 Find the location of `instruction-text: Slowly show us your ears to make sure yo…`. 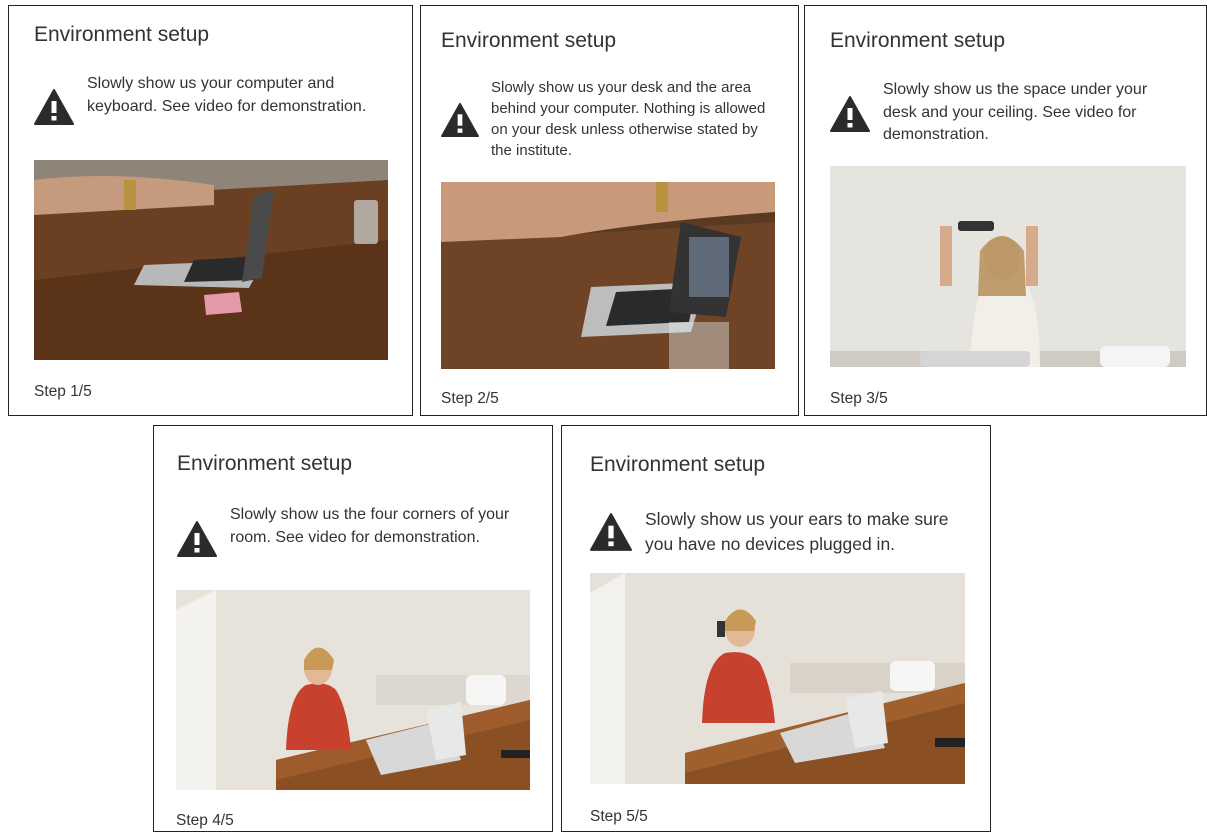

instruction-text: Slowly show us your ears to make sure yo… is located at coordinates (797, 531).